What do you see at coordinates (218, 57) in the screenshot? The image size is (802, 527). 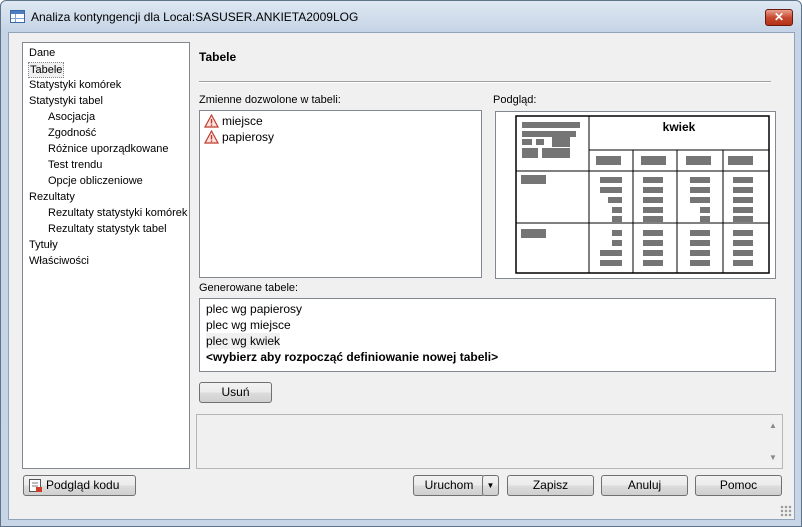 I see `panel-title: Tabele` at bounding box center [218, 57].